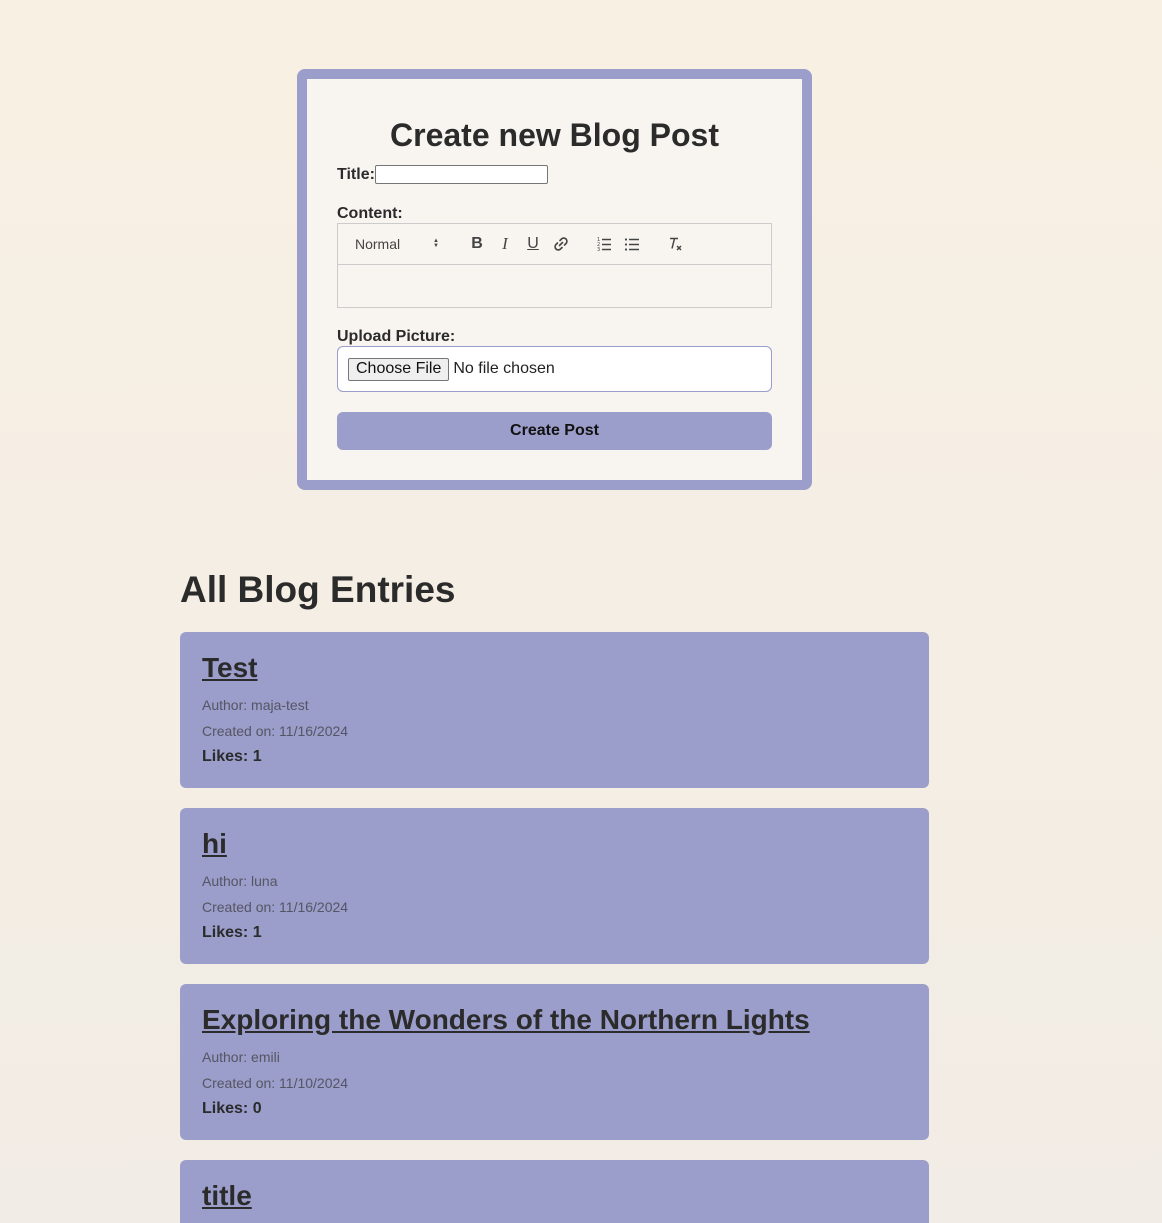  Describe the element at coordinates (356, 174) in the screenshot. I see `title-label: Title:` at that location.